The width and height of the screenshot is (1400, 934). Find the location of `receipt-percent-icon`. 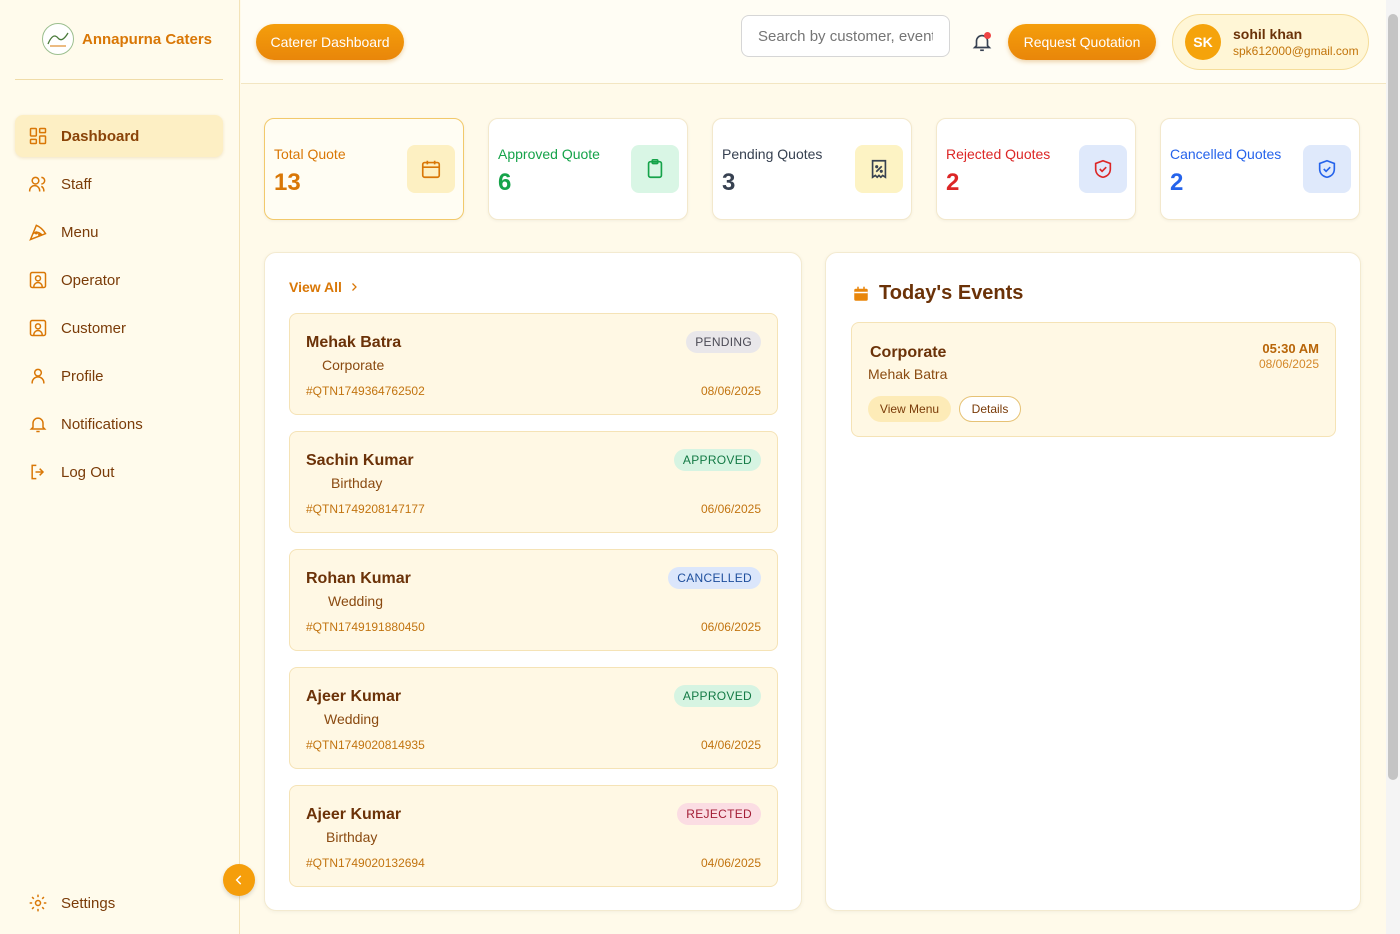

receipt-percent-icon is located at coordinates (879, 169).